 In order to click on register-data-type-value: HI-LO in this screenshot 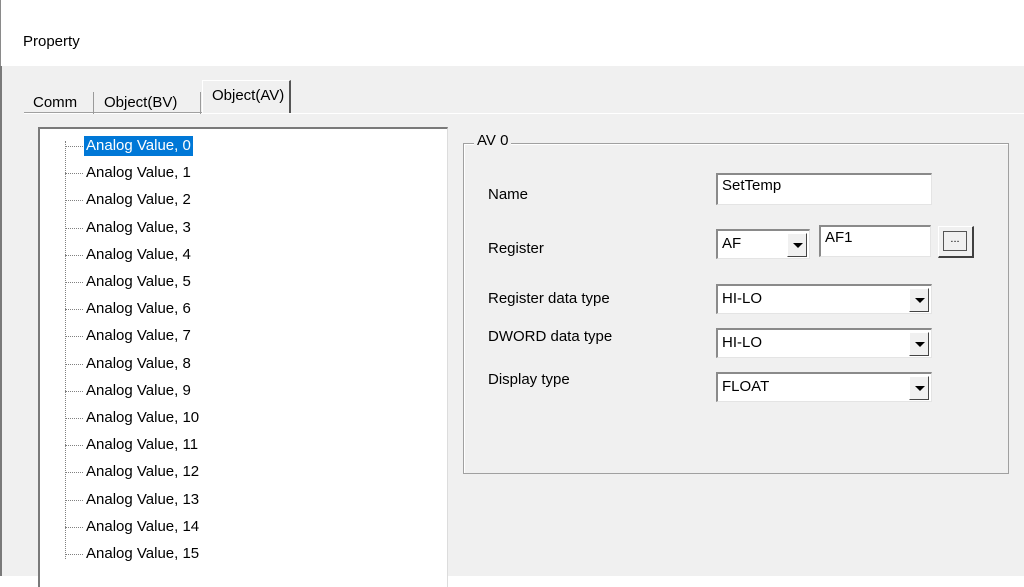, I will do `click(742, 298)`.